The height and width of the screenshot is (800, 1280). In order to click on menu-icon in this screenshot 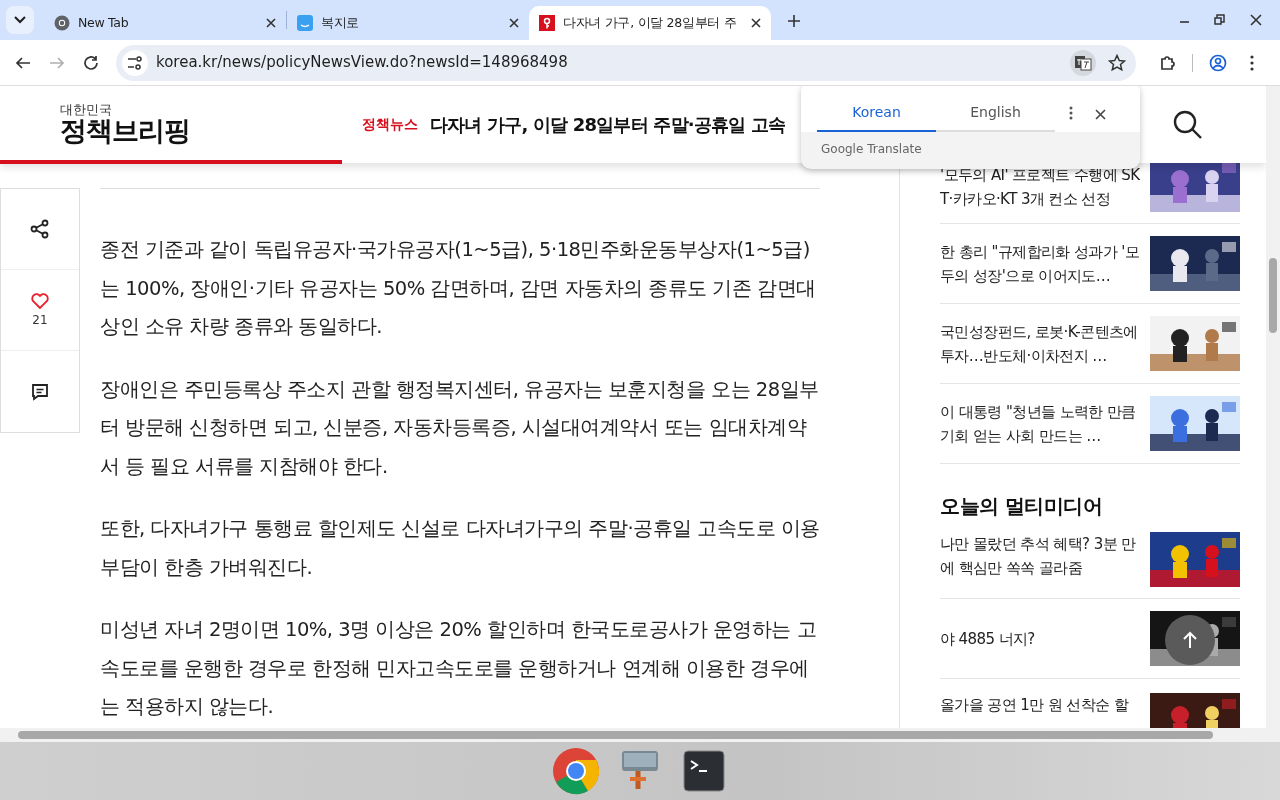, I will do `click(1252, 62)`.